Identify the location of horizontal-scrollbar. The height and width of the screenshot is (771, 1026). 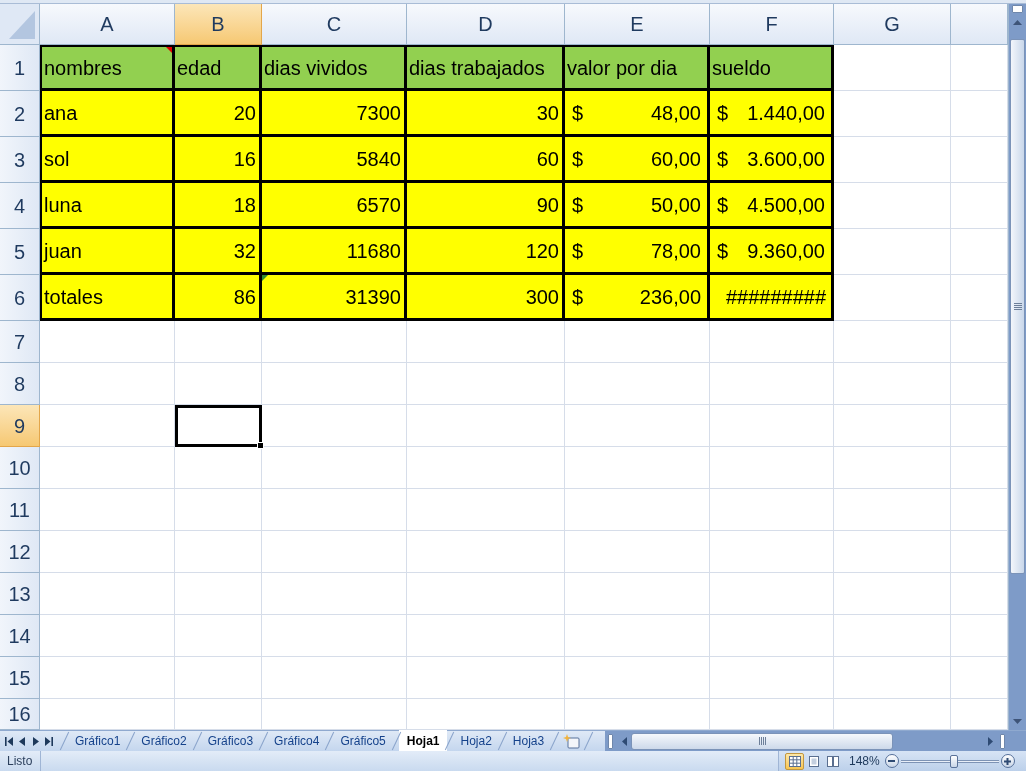
(806, 741).